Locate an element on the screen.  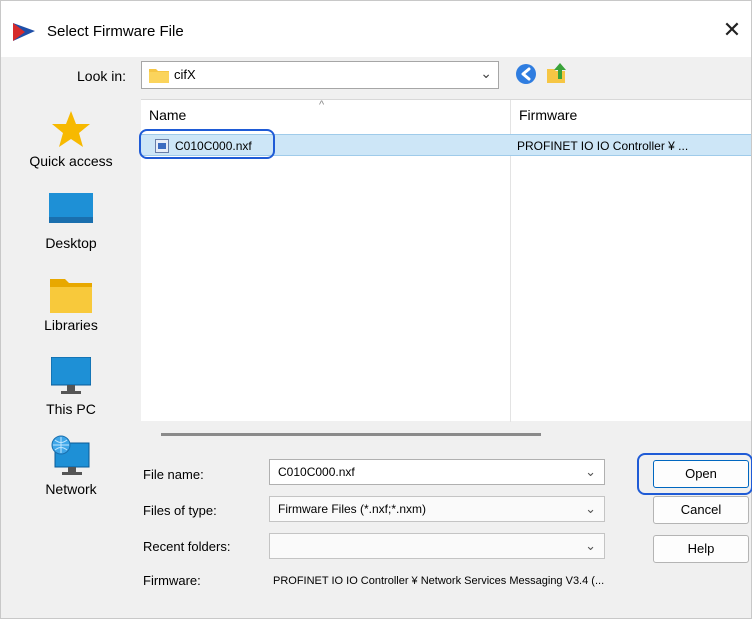
file-name-input: C010C000.nxf ⌄ is located at coordinates (437, 472).